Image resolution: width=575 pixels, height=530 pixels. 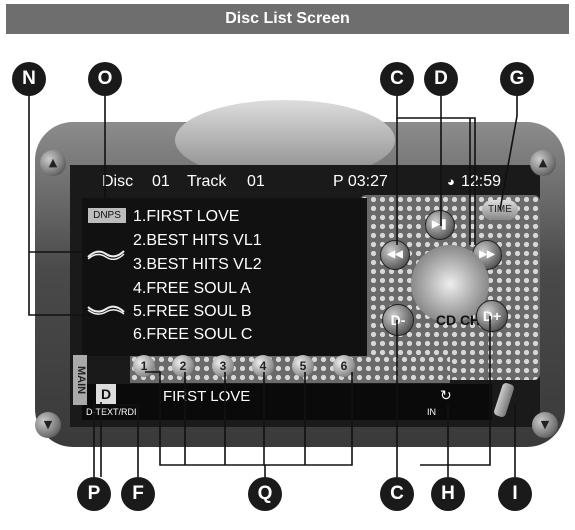 I want to click on callout-d: D, so click(x=441, y=79).